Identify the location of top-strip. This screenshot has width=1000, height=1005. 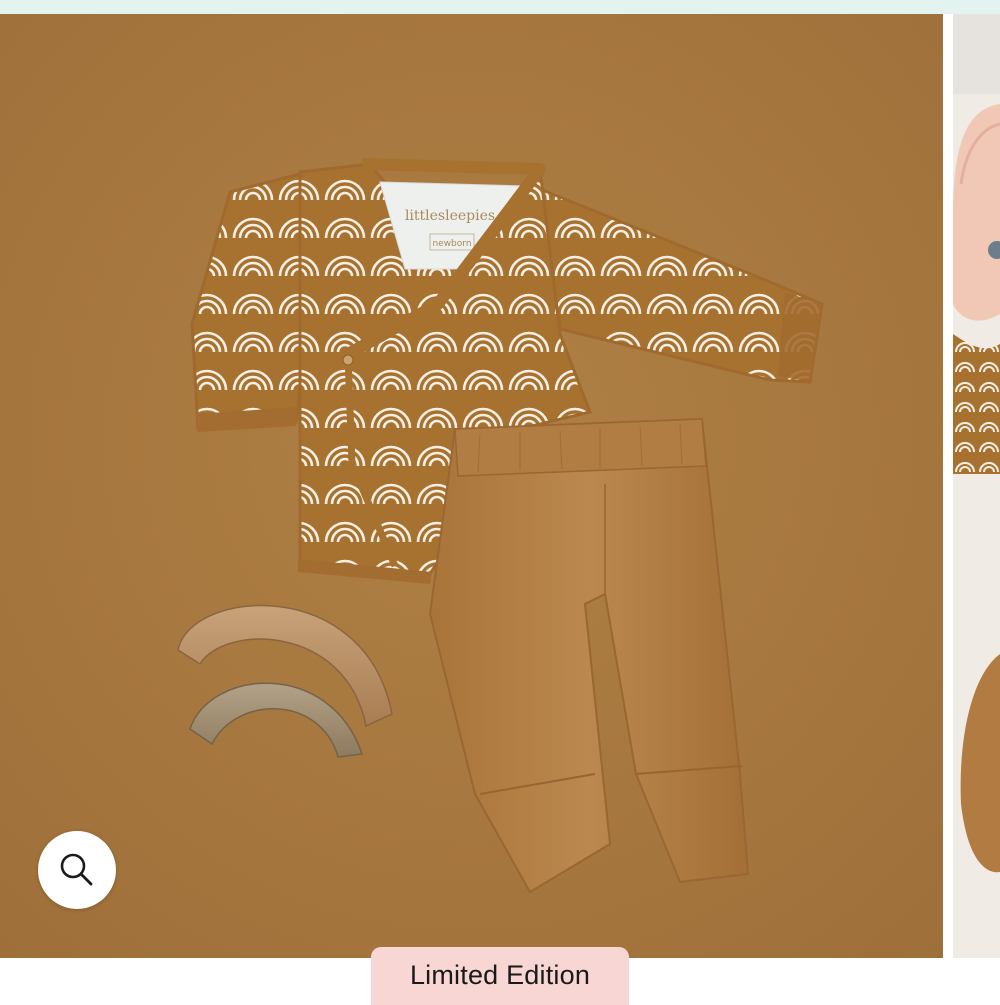
(500, 7).